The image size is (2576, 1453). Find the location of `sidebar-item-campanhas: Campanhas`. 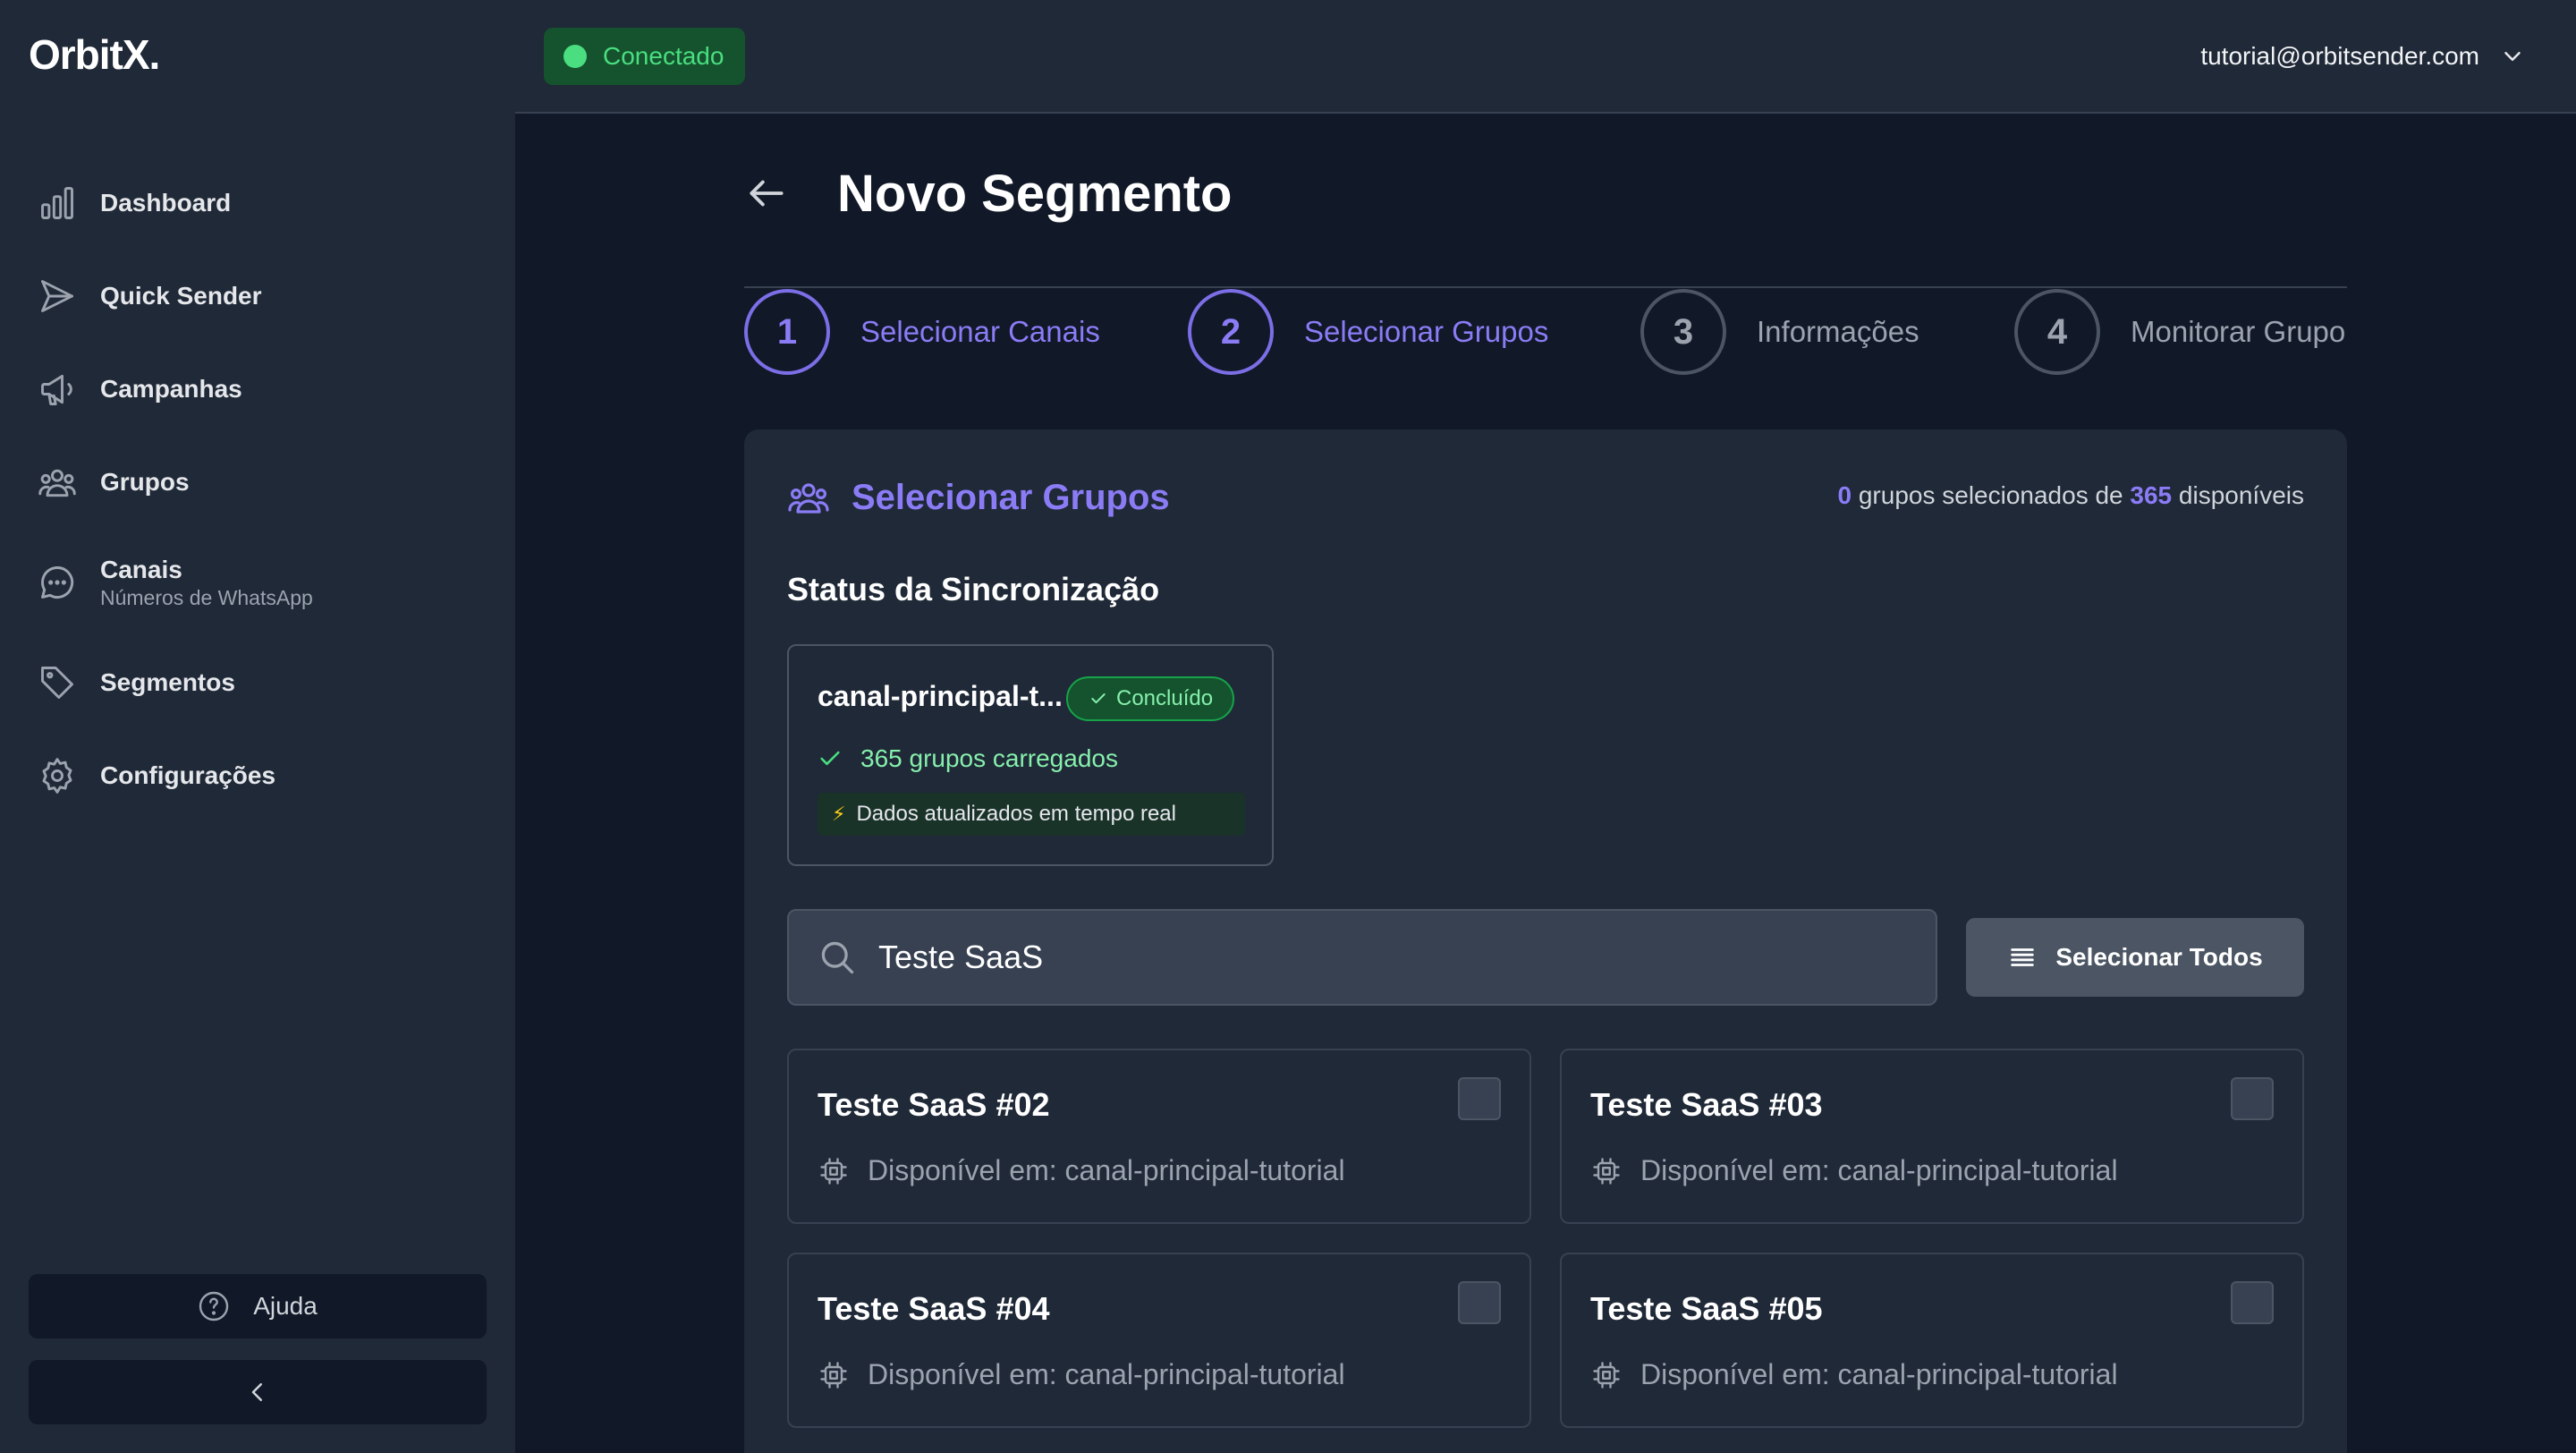

sidebar-item-campanhas: Campanhas is located at coordinates (257, 389).